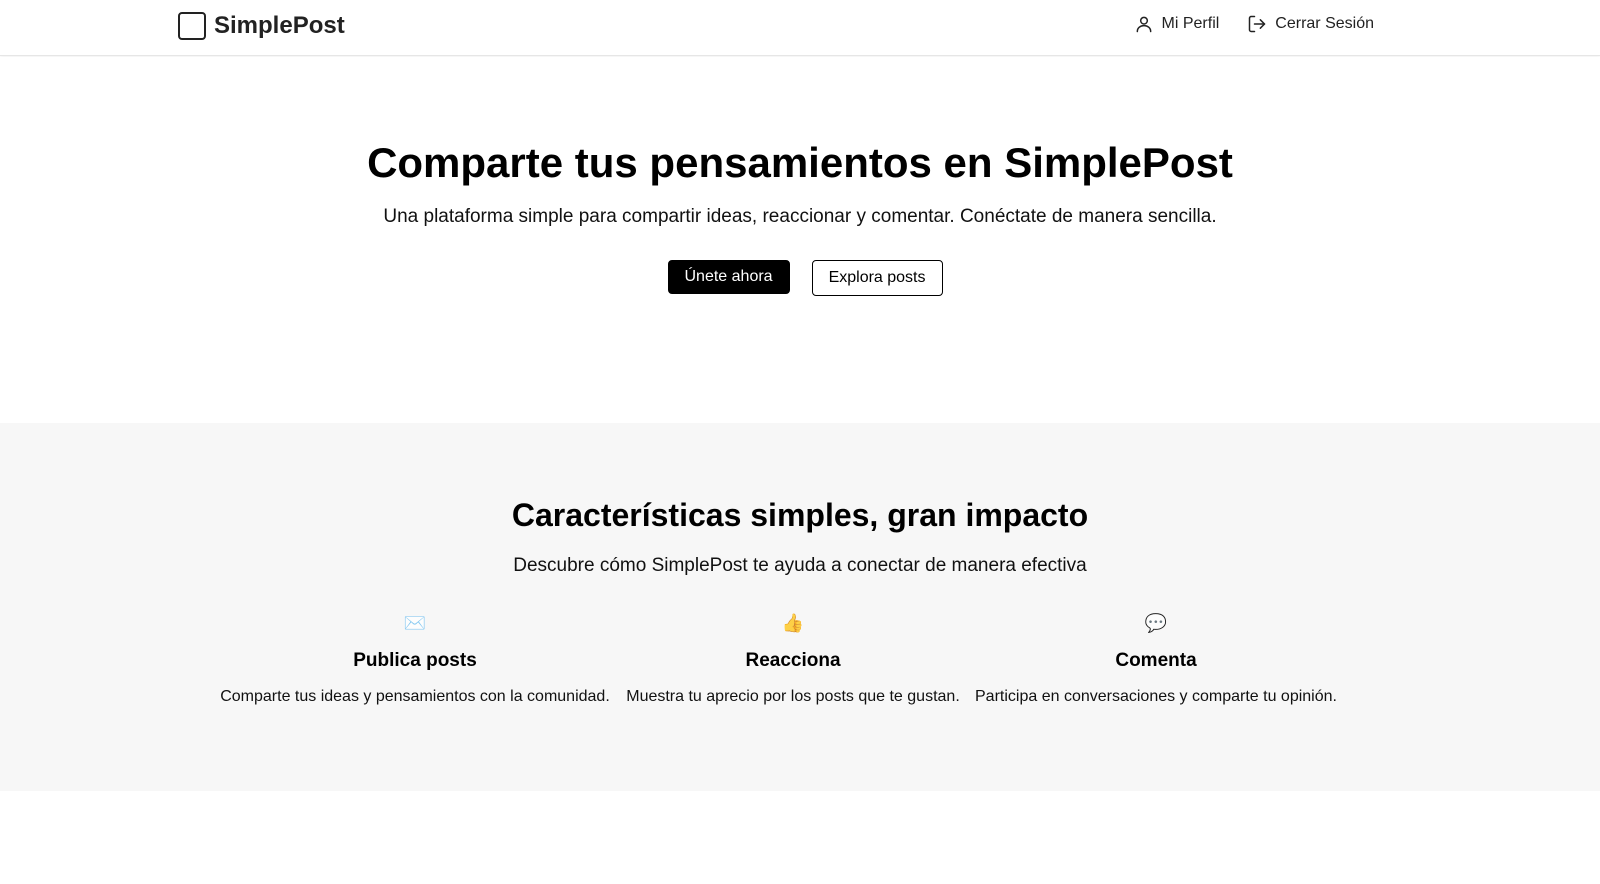 The image size is (1600, 884). I want to click on navbar: SimplePost Mi Perfil Cerrar Sesión, so click(800, 28).